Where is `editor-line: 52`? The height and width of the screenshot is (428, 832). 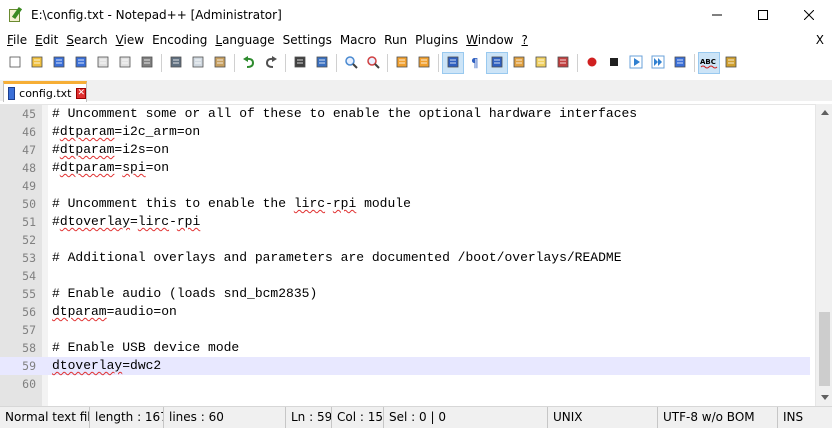
editor-line: 52 is located at coordinates (405, 240).